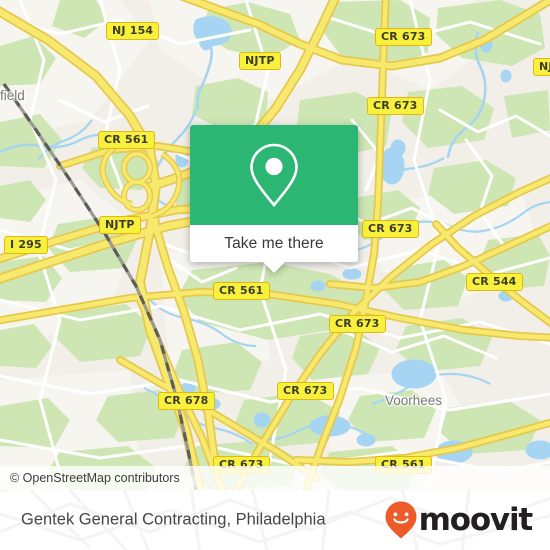  What do you see at coordinates (260, 61) in the screenshot?
I see `road-shield-njtp-a: NJTP` at bounding box center [260, 61].